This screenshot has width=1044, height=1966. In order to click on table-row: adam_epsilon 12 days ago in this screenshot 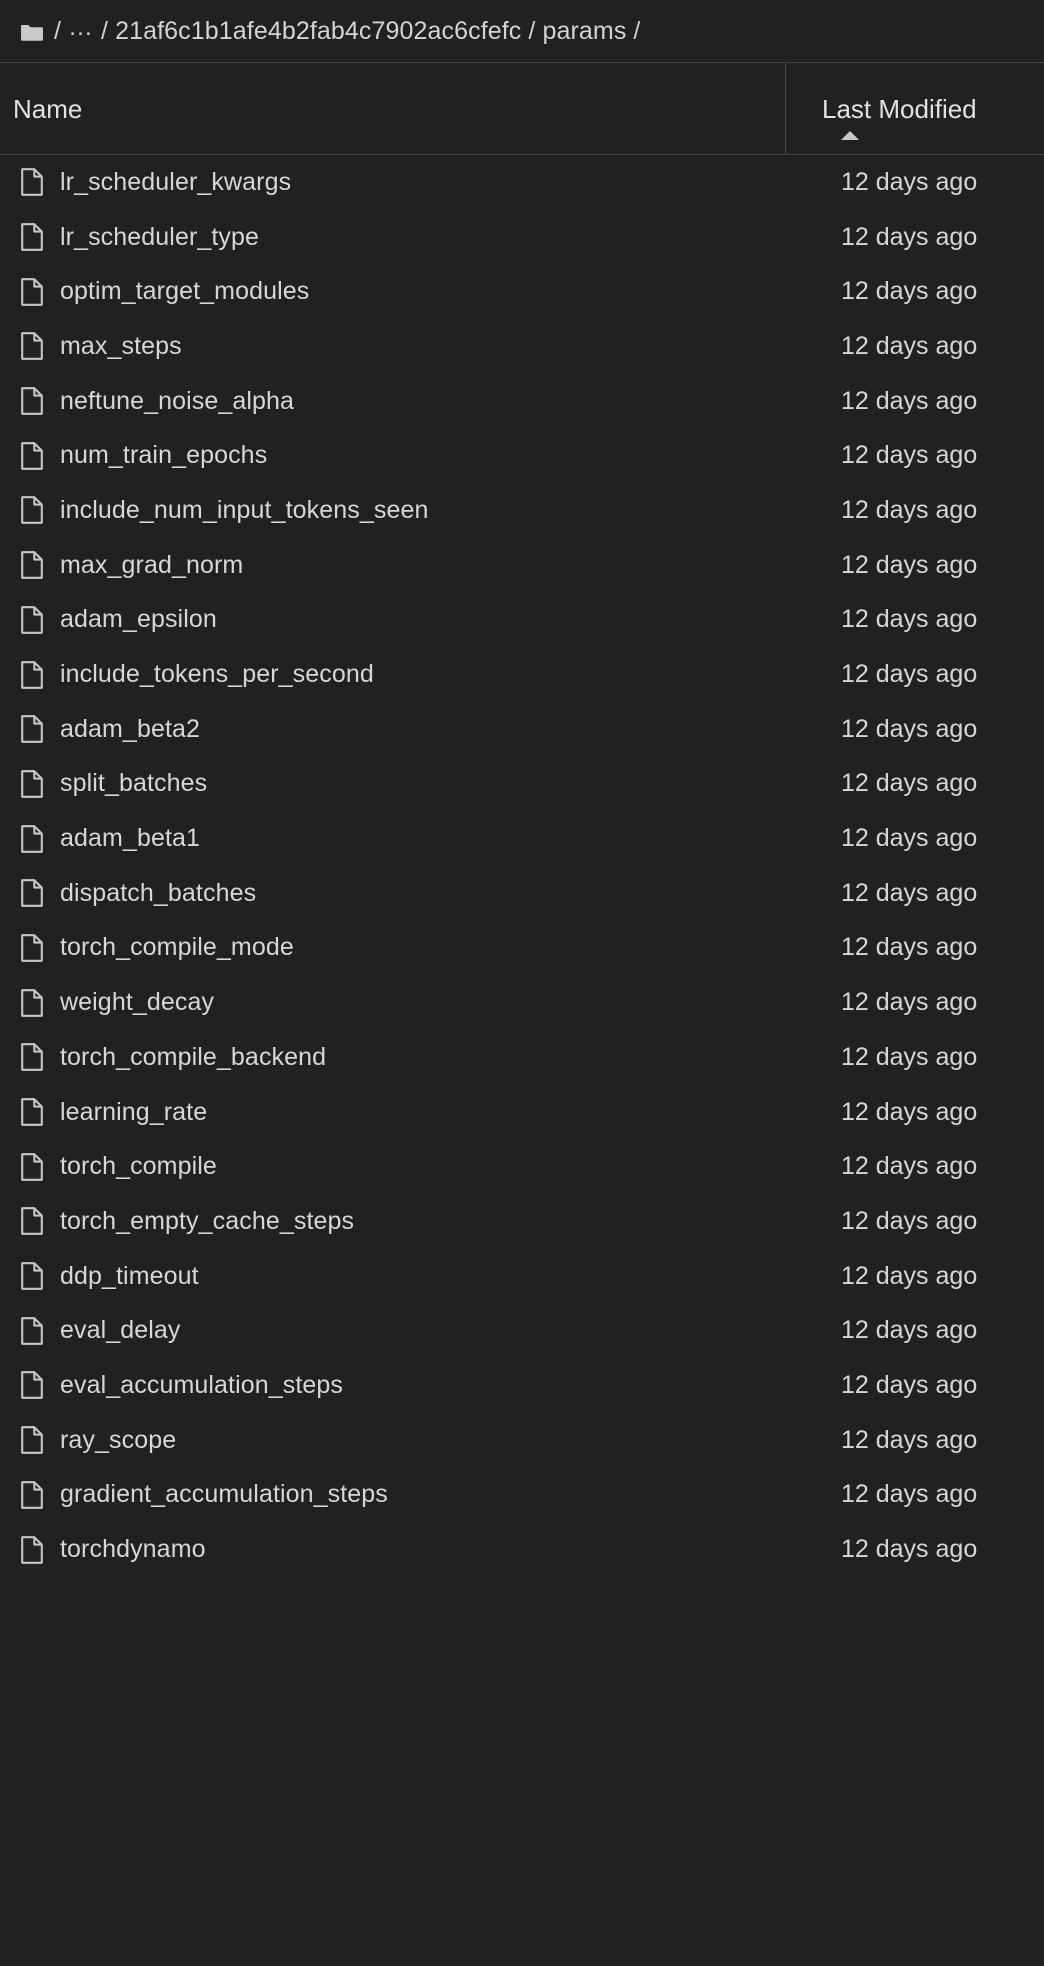, I will do `click(522, 620)`.